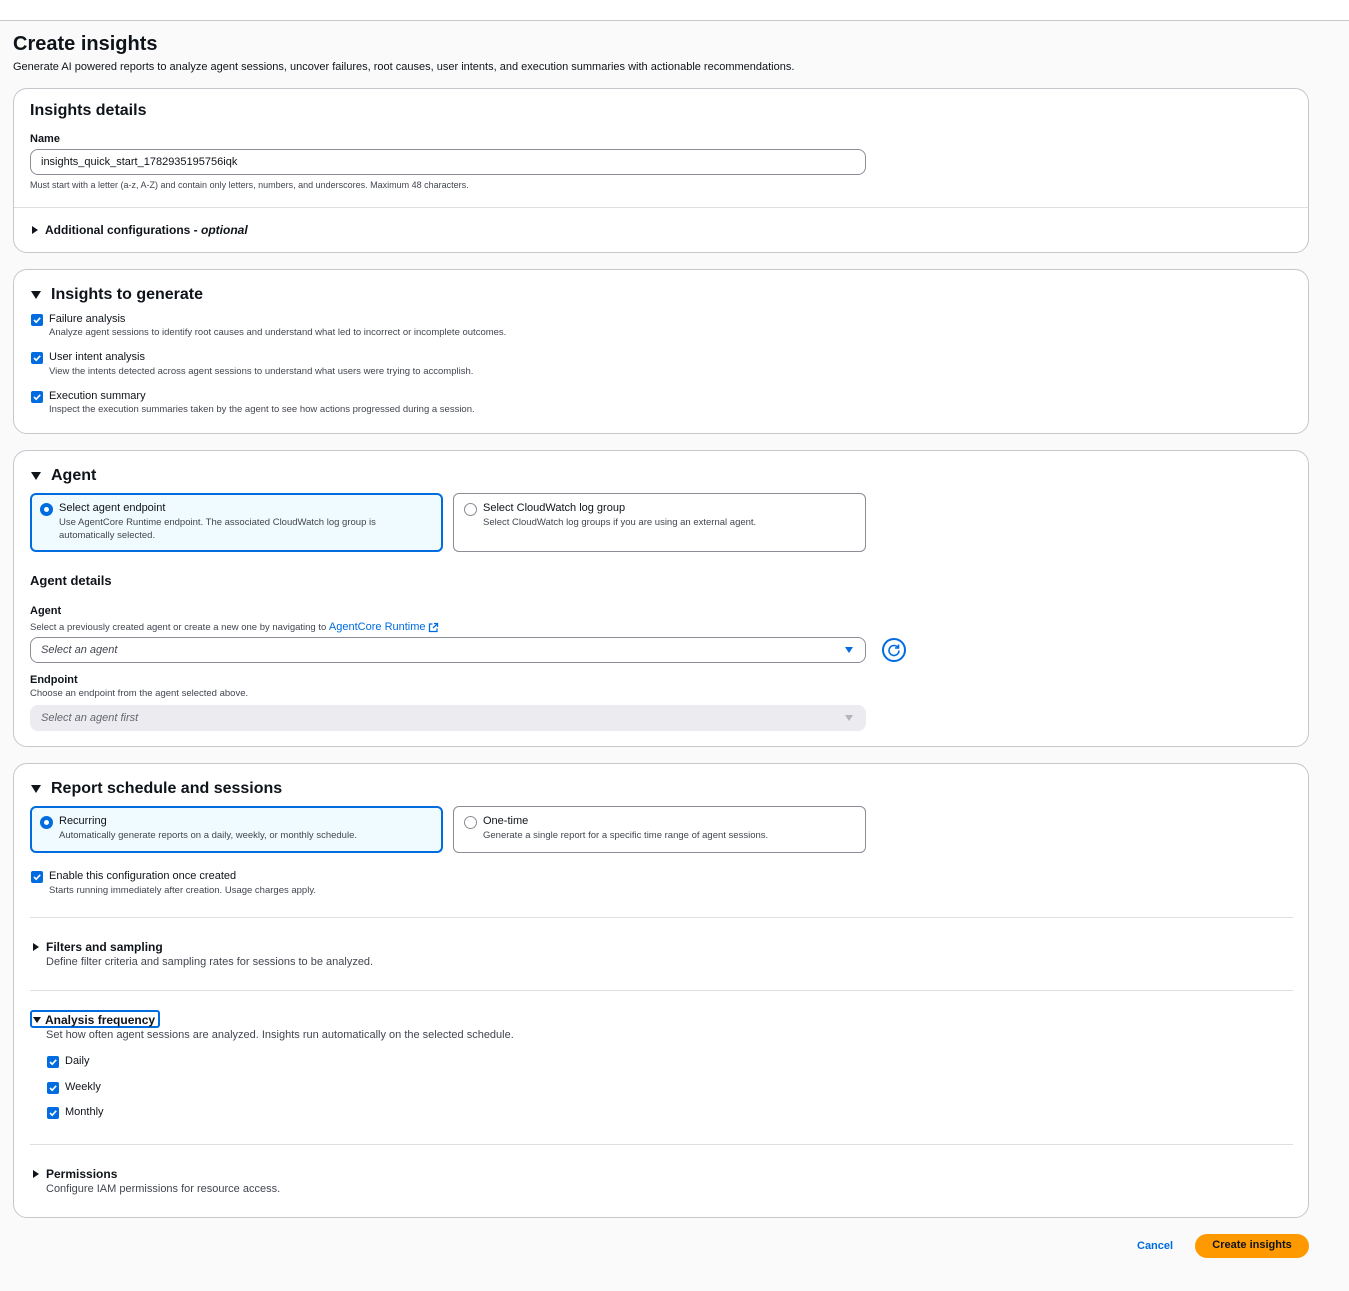 Image resolution: width=1349 pixels, height=1291 pixels. I want to click on weekly-label: Weekly, so click(83, 1087).